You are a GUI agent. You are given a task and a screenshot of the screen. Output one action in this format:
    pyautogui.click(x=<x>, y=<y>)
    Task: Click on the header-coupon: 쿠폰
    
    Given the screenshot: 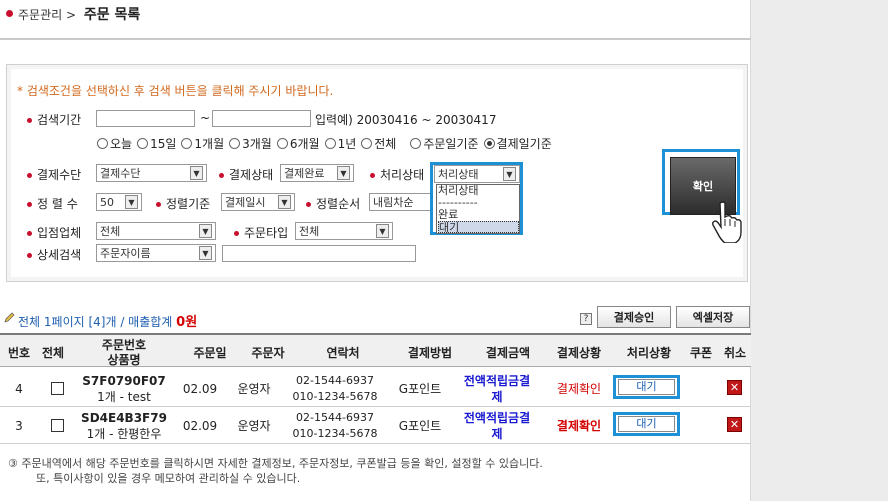 What is the action you would take?
    pyautogui.click(x=701, y=353)
    